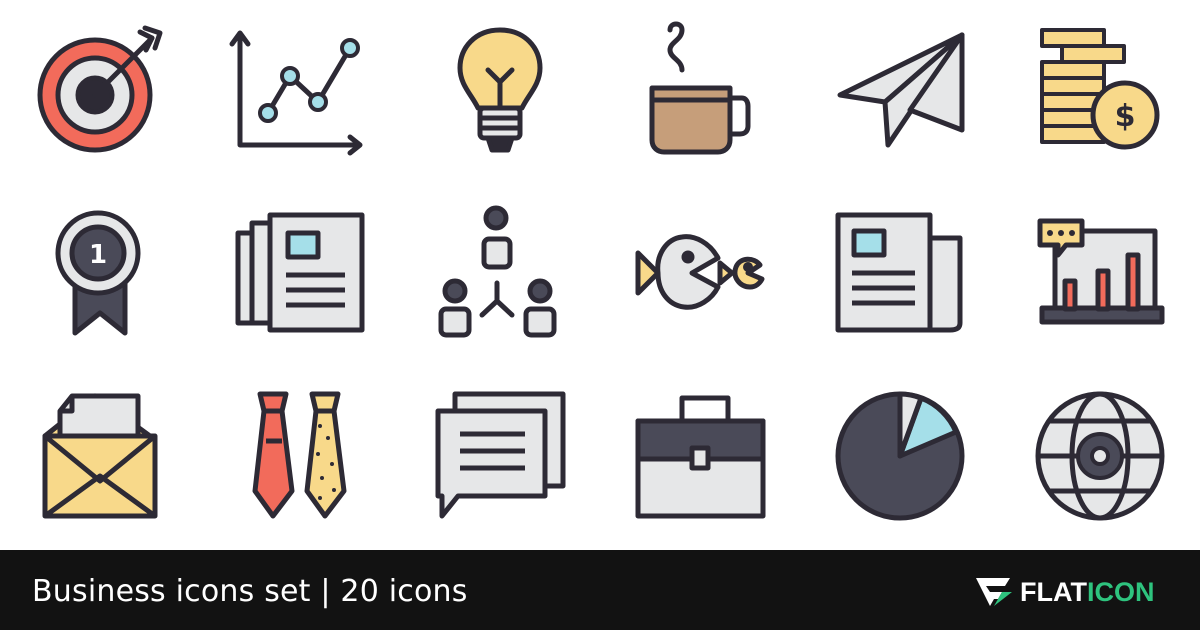 The image size is (1200, 630). Describe the element at coordinates (900, 91) in the screenshot. I see `paper-plane-icon` at that location.